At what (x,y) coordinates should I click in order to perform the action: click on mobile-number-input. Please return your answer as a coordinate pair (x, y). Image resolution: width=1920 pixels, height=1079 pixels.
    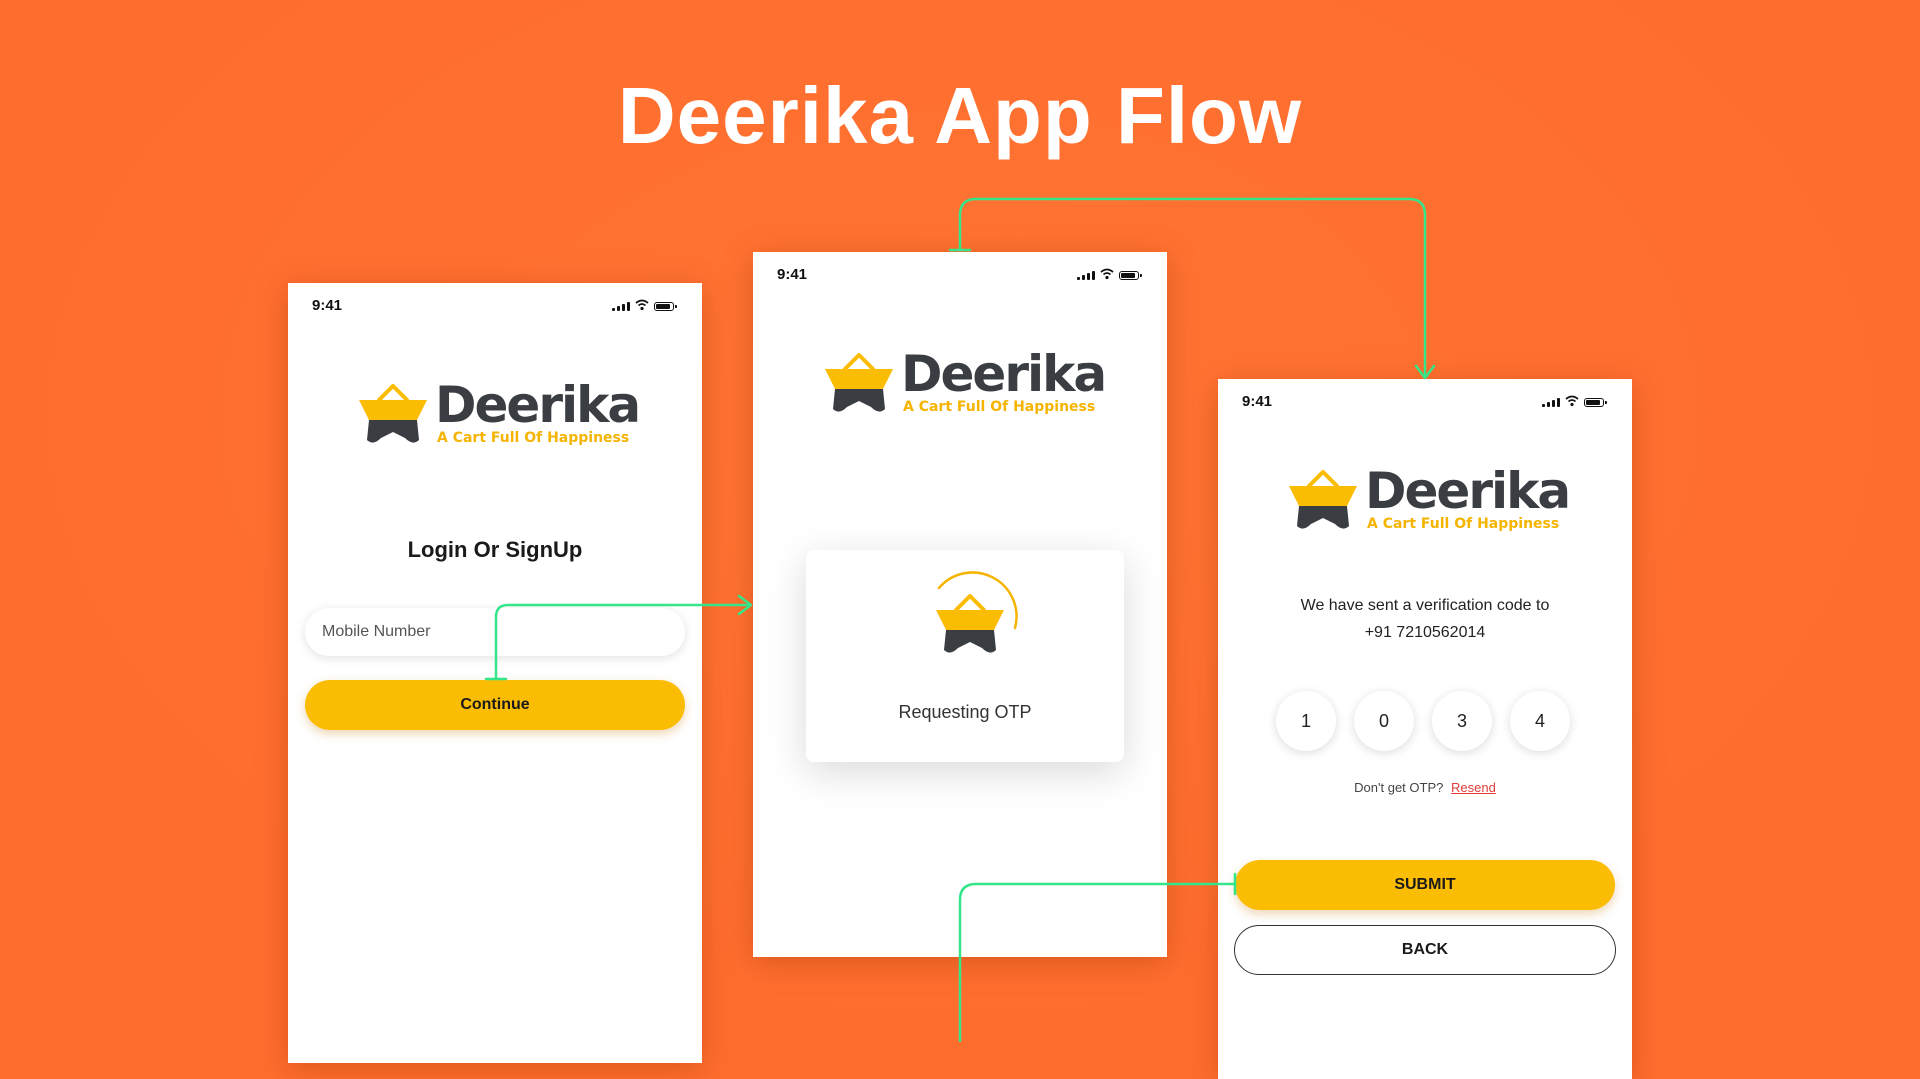
    Looking at the image, I should click on (495, 632).